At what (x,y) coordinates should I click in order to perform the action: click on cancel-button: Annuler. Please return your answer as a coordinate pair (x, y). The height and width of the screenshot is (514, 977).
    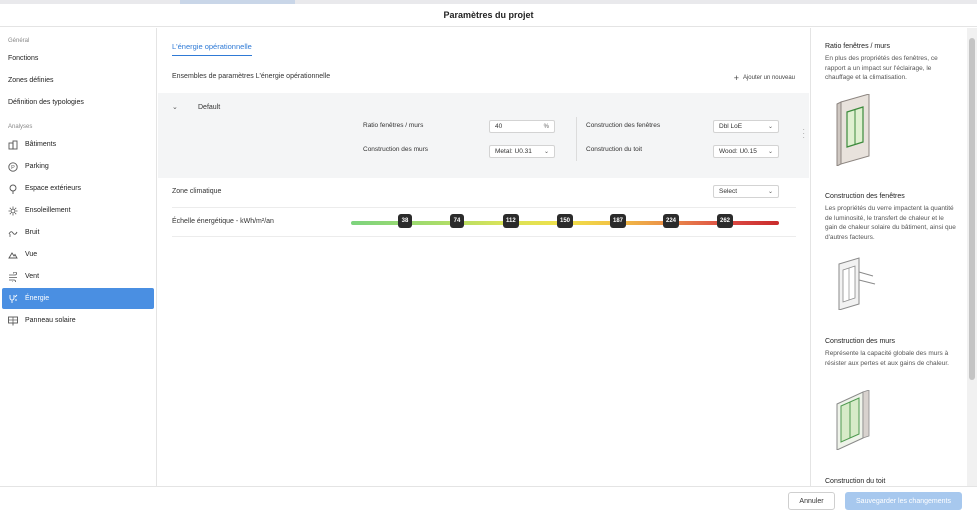
    Looking at the image, I should click on (811, 501).